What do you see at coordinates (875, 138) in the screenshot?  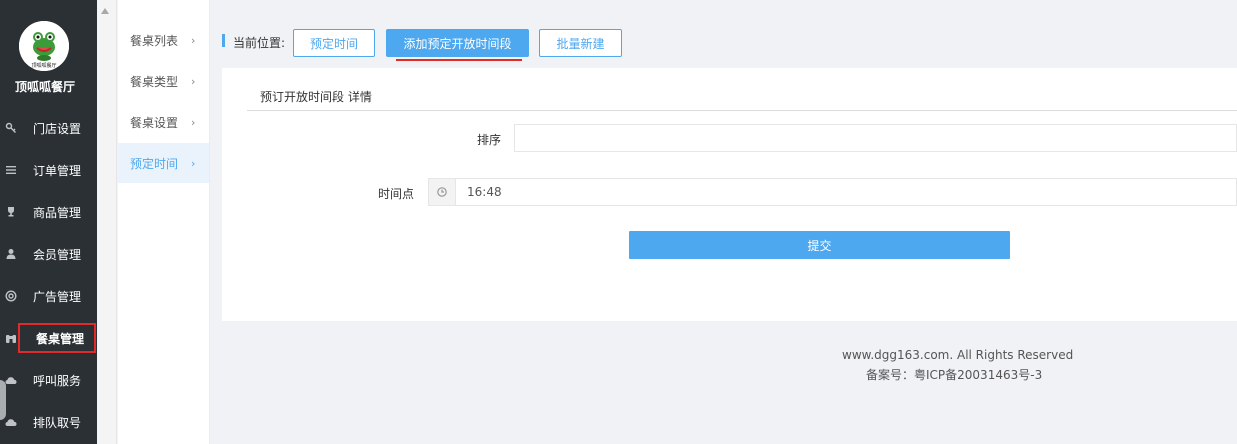 I see `sort-input` at bounding box center [875, 138].